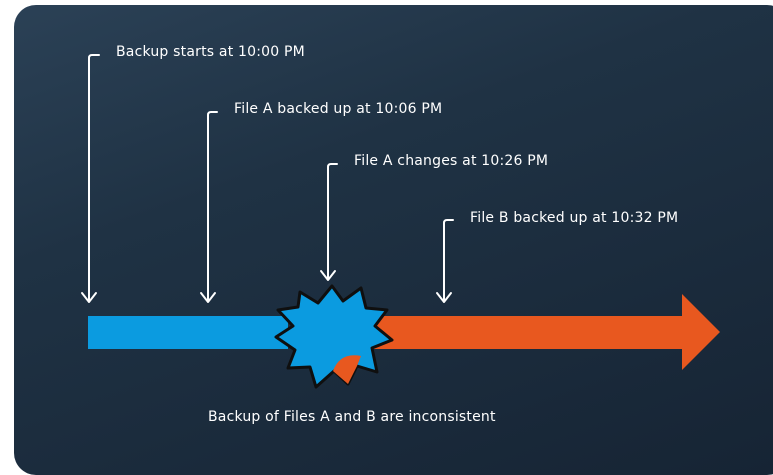 The height and width of the screenshot is (475, 773). Describe the element at coordinates (188, 332) in the screenshot. I see `timeline-segment-before` at that location.